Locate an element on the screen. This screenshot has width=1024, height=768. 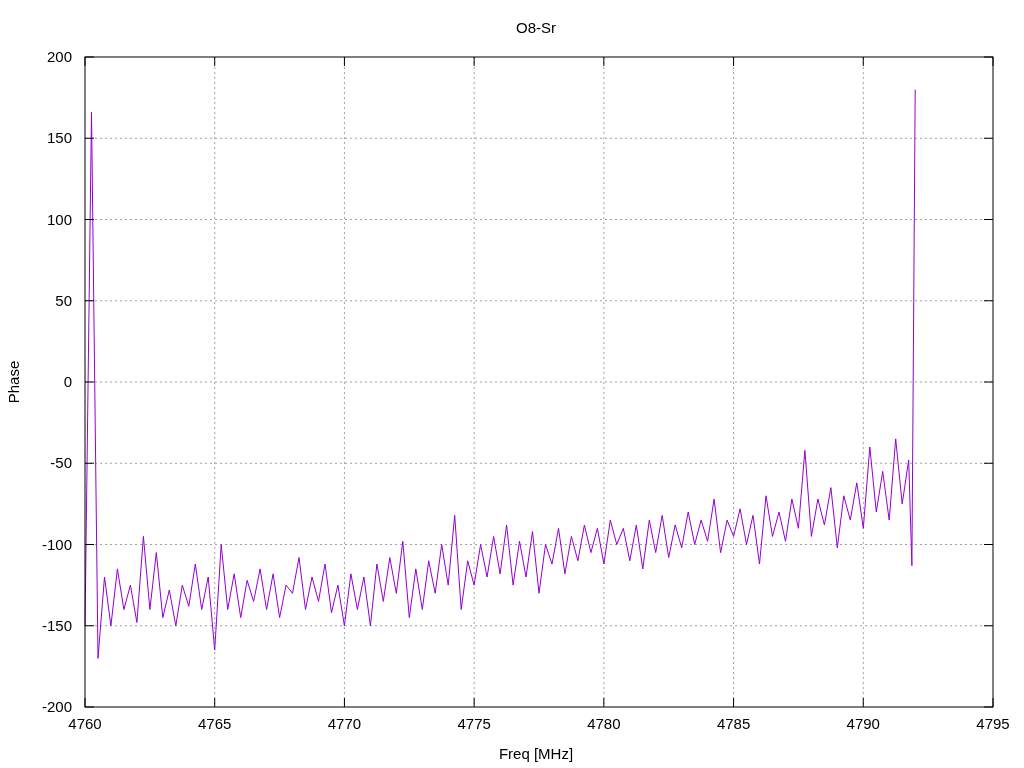
tick-label: 4790 is located at coordinates (863, 723).